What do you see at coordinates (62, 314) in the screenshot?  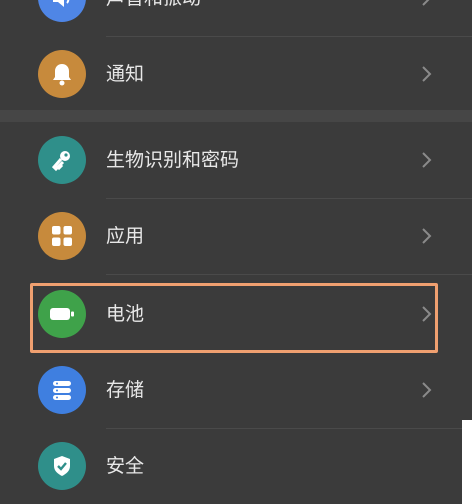 I see `battery-icon` at bounding box center [62, 314].